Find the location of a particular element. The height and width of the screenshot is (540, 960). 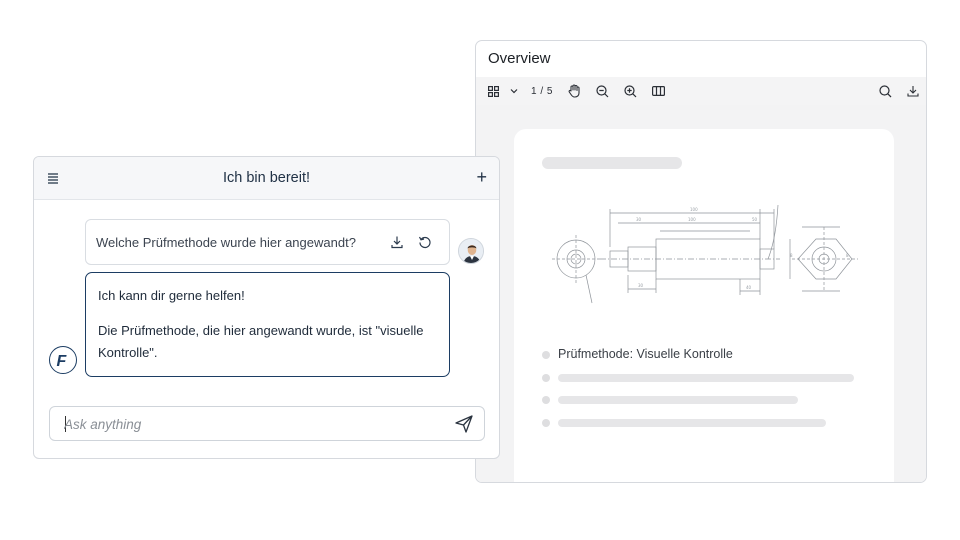

chevron-down-icon is located at coordinates (514, 91).